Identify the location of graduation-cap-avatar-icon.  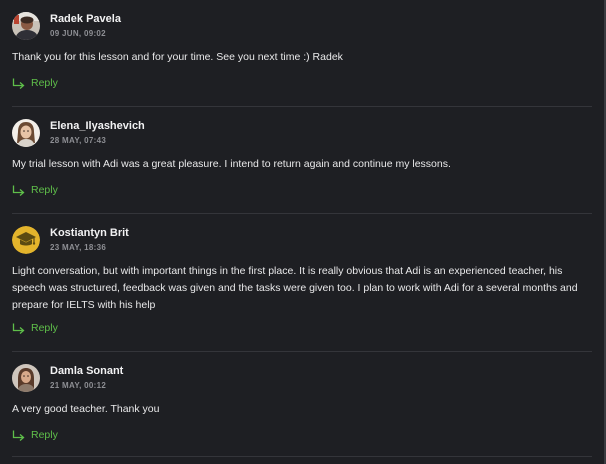
(26, 240).